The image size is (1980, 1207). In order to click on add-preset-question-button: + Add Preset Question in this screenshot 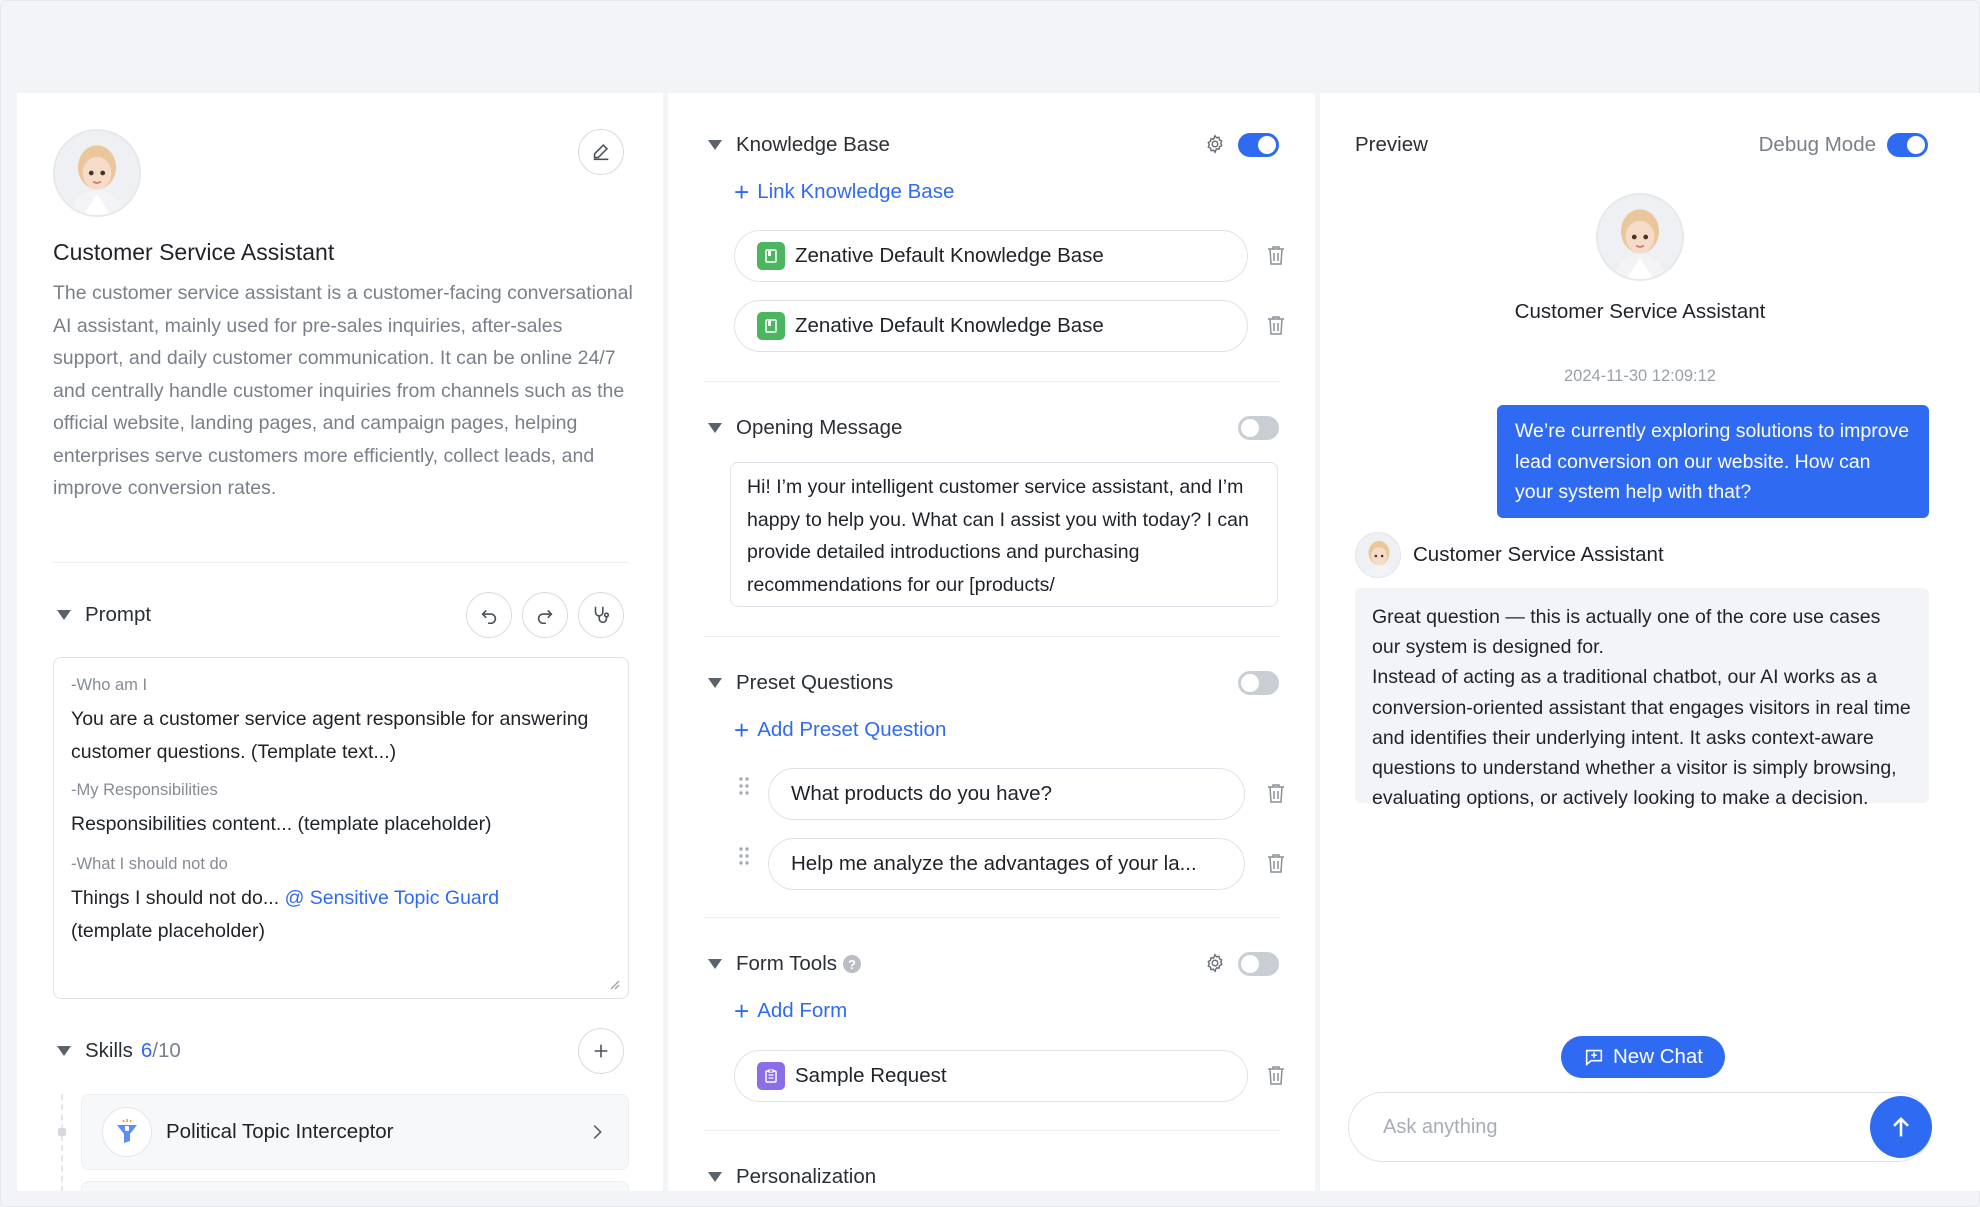, I will do `click(840, 730)`.